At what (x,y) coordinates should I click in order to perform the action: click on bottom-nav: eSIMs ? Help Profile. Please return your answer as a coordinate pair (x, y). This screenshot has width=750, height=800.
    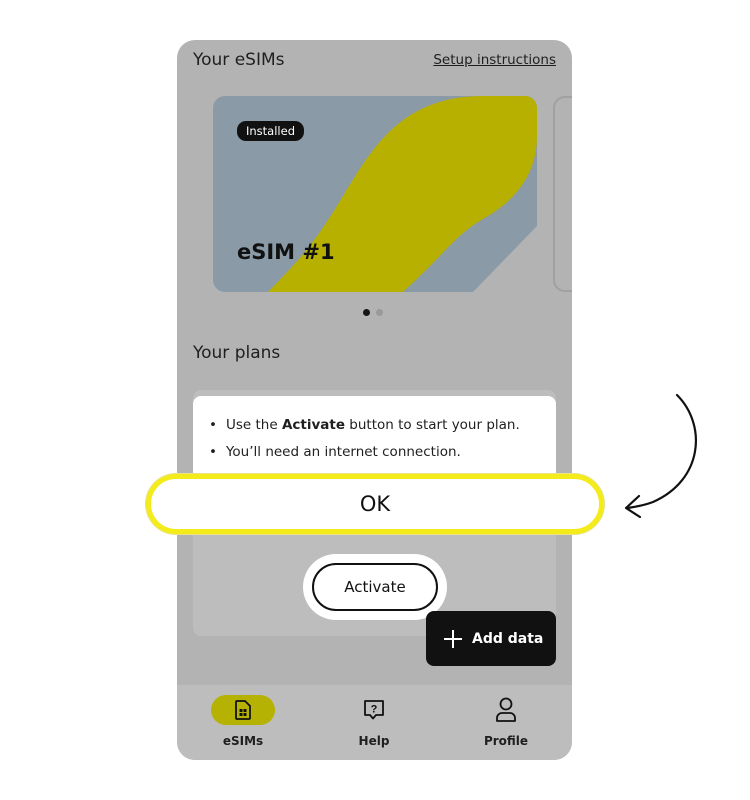
    Looking at the image, I should click on (374, 722).